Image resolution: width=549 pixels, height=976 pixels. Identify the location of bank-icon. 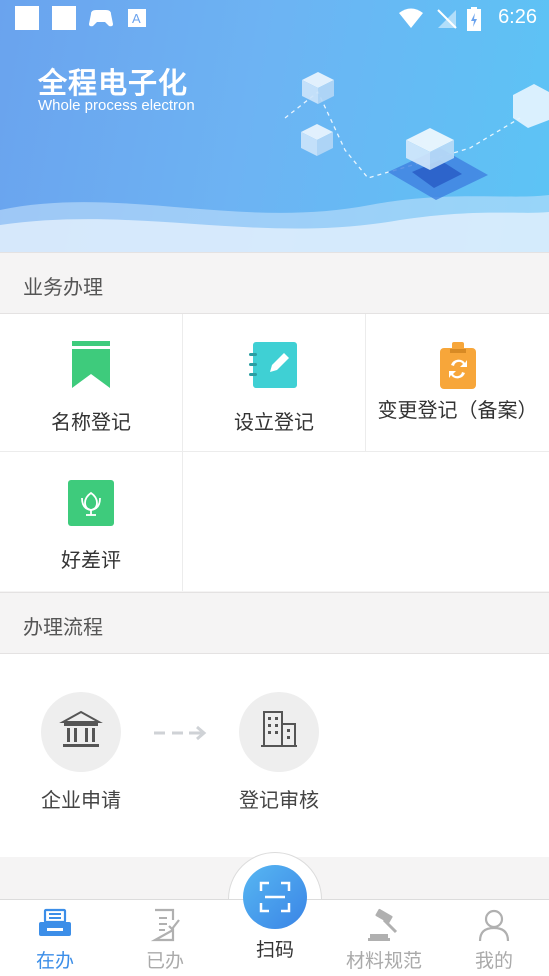
(81, 728).